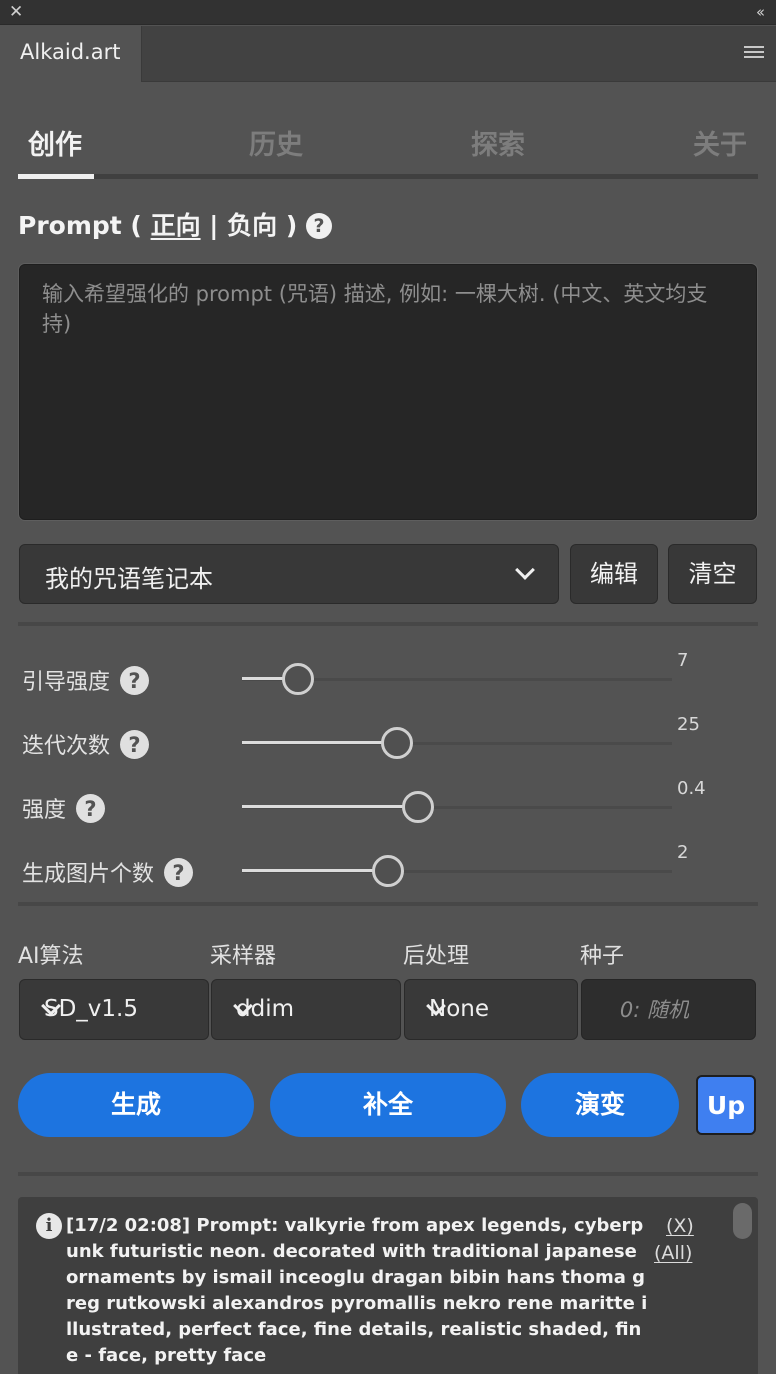 Image resolution: width=776 pixels, height=1374 pixels. What do you see at coordinates (388, 1105) in the screenshot?
I see `complete-button: 补全` at bounding box center [388, 1105].